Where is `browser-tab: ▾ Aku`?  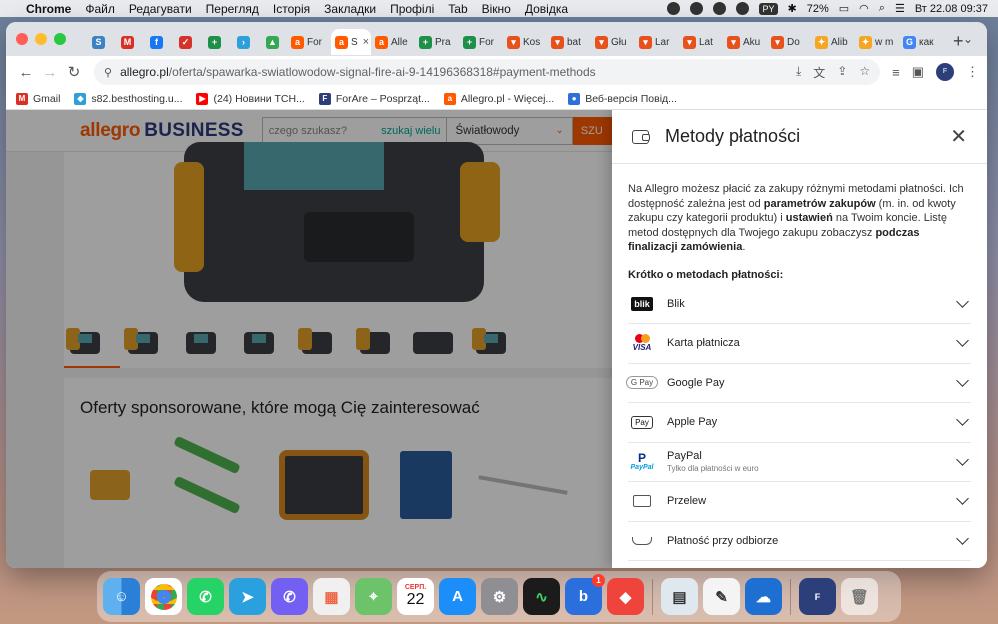 browser-tab: ▾ Aku is located at coordinates (745, 42).